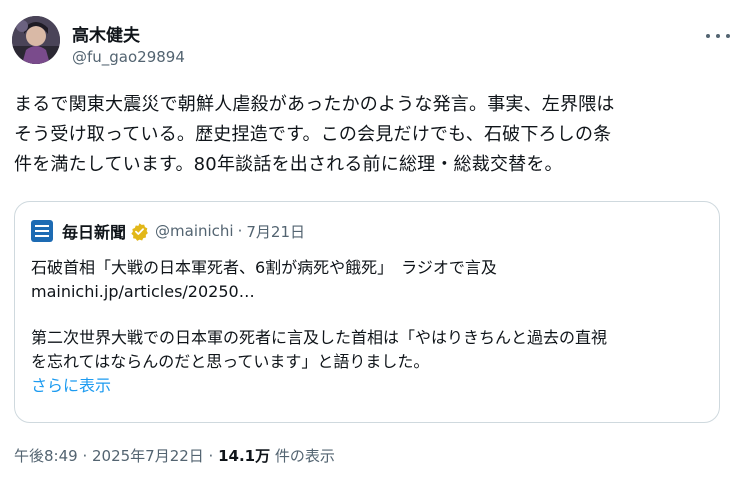 The image size is (756, 482). What do you see at coordinates (128, 57) in the screenshot?
I see `user-handle: @fu_gao29894` at bounding box center [128, 57].